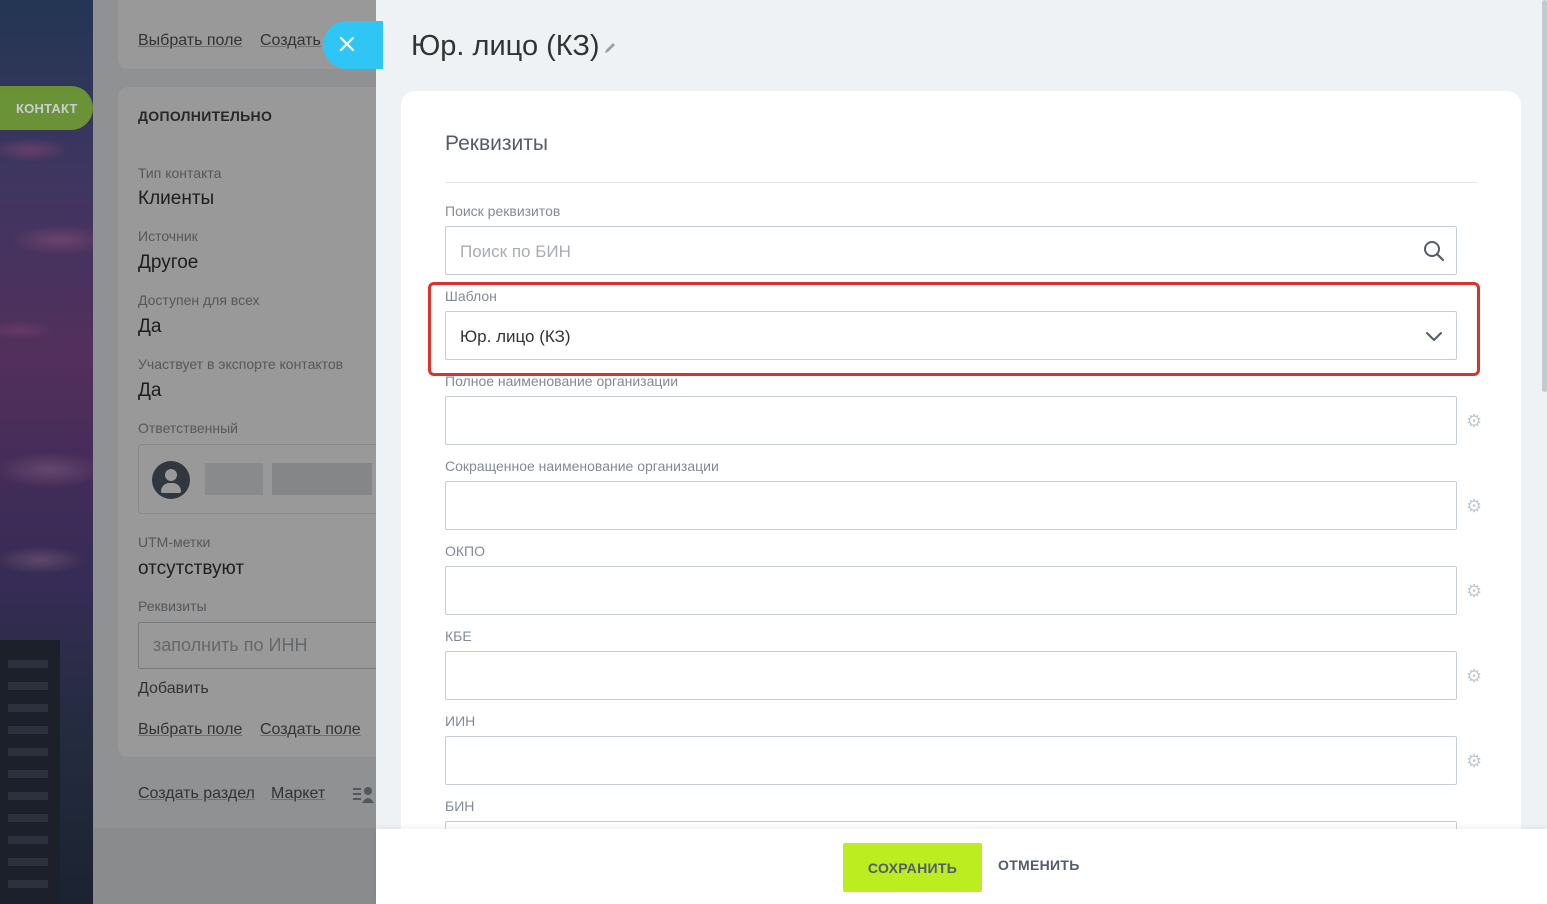 The image size is (1547, 904). Describe the element at coordinates (961, 182) in the screenshot. I see `divider` at that location.